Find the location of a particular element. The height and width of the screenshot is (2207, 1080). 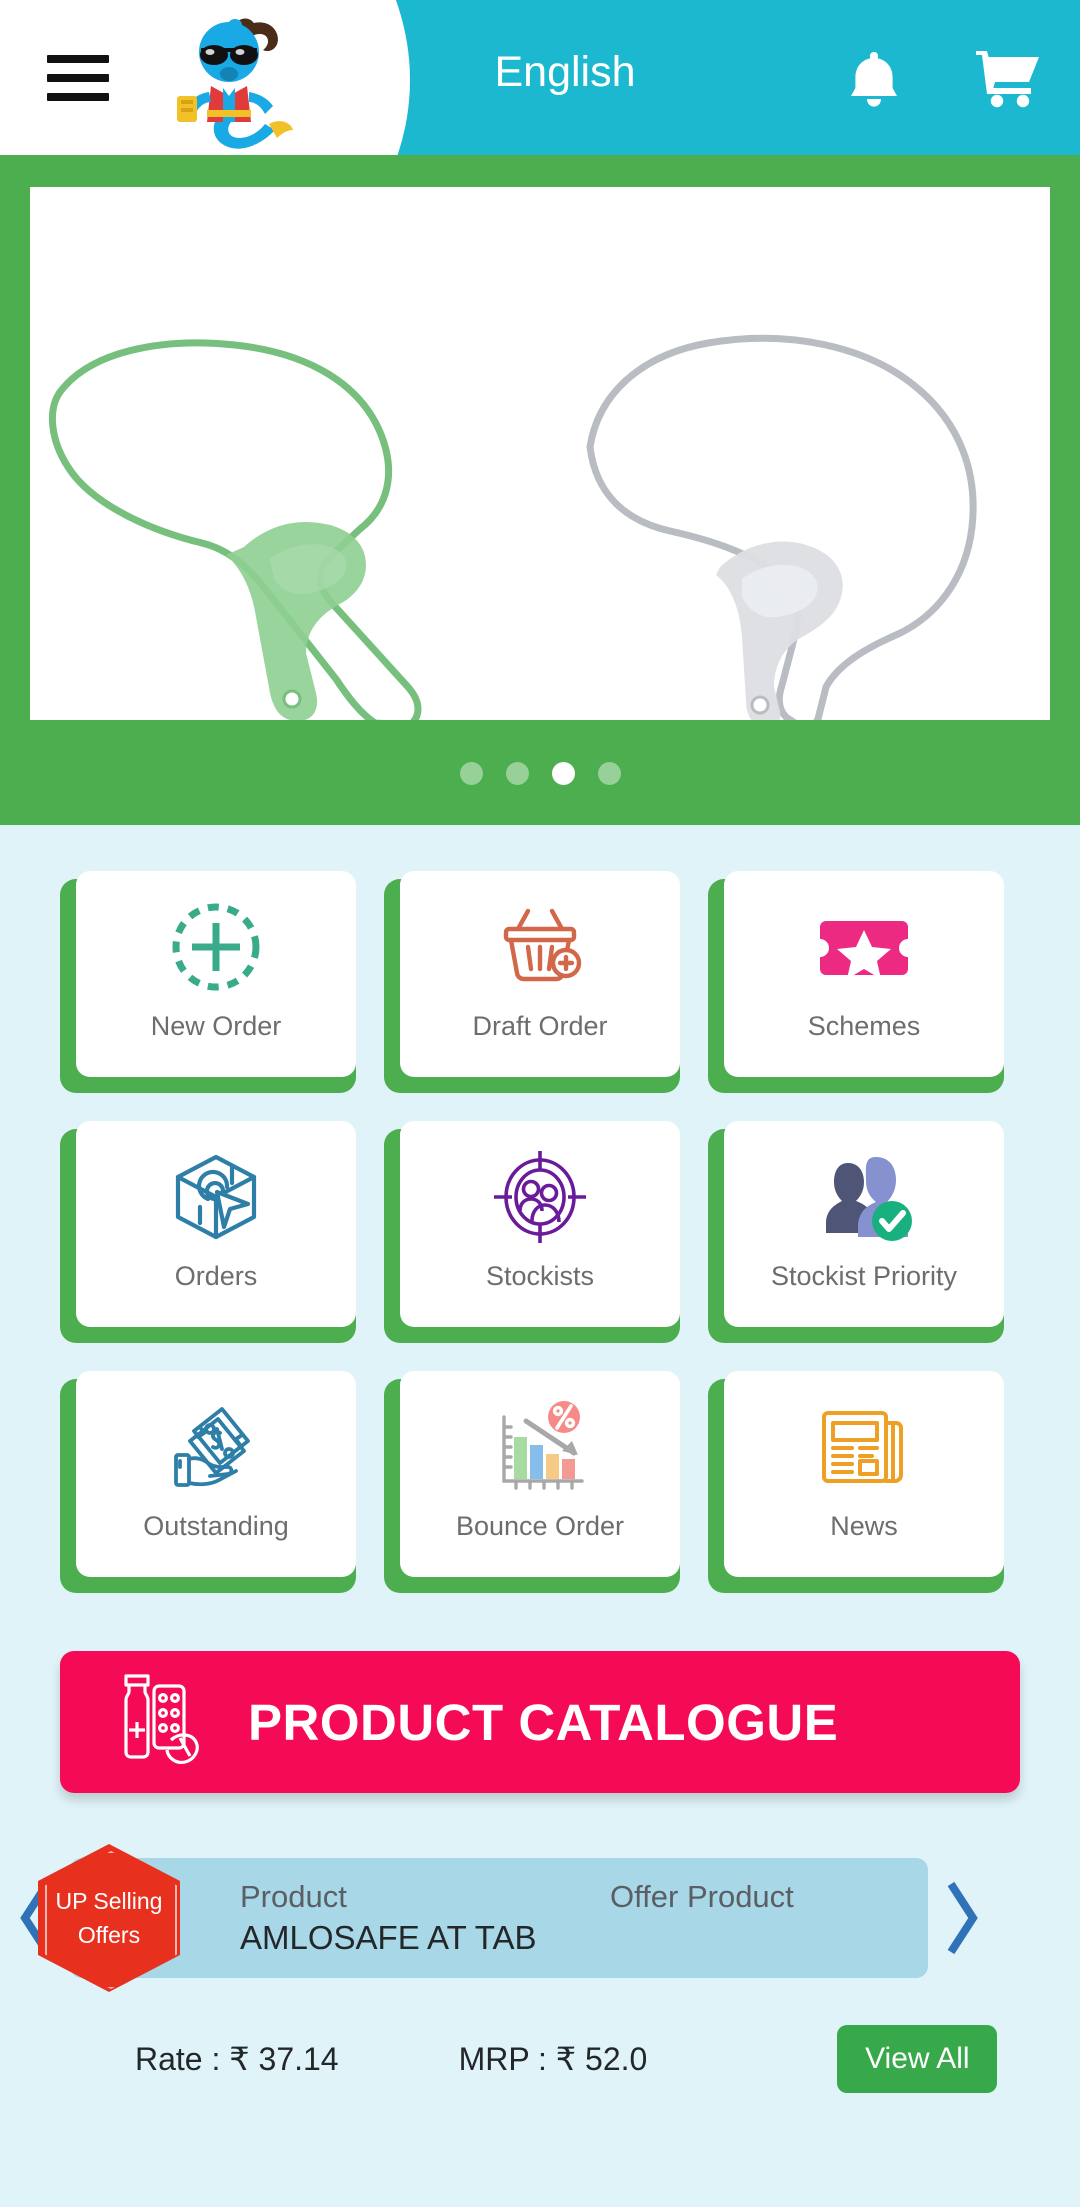

product-catalogue-button: PRODUCT CATALOGUE is located at coordinates (540, 1722).